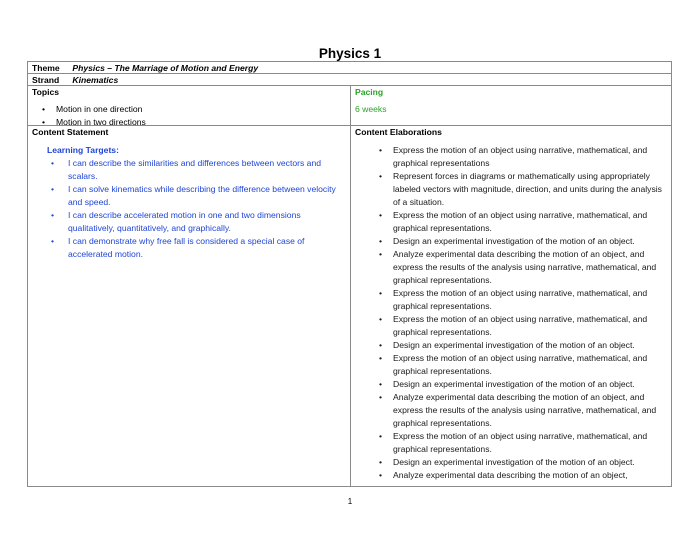 This screenshot has width=700, height=540. What do you see at coordinates (371, 109) in the screenshot?
I see `pacing-value: 6 weeks` at bounding box center [371, 109].